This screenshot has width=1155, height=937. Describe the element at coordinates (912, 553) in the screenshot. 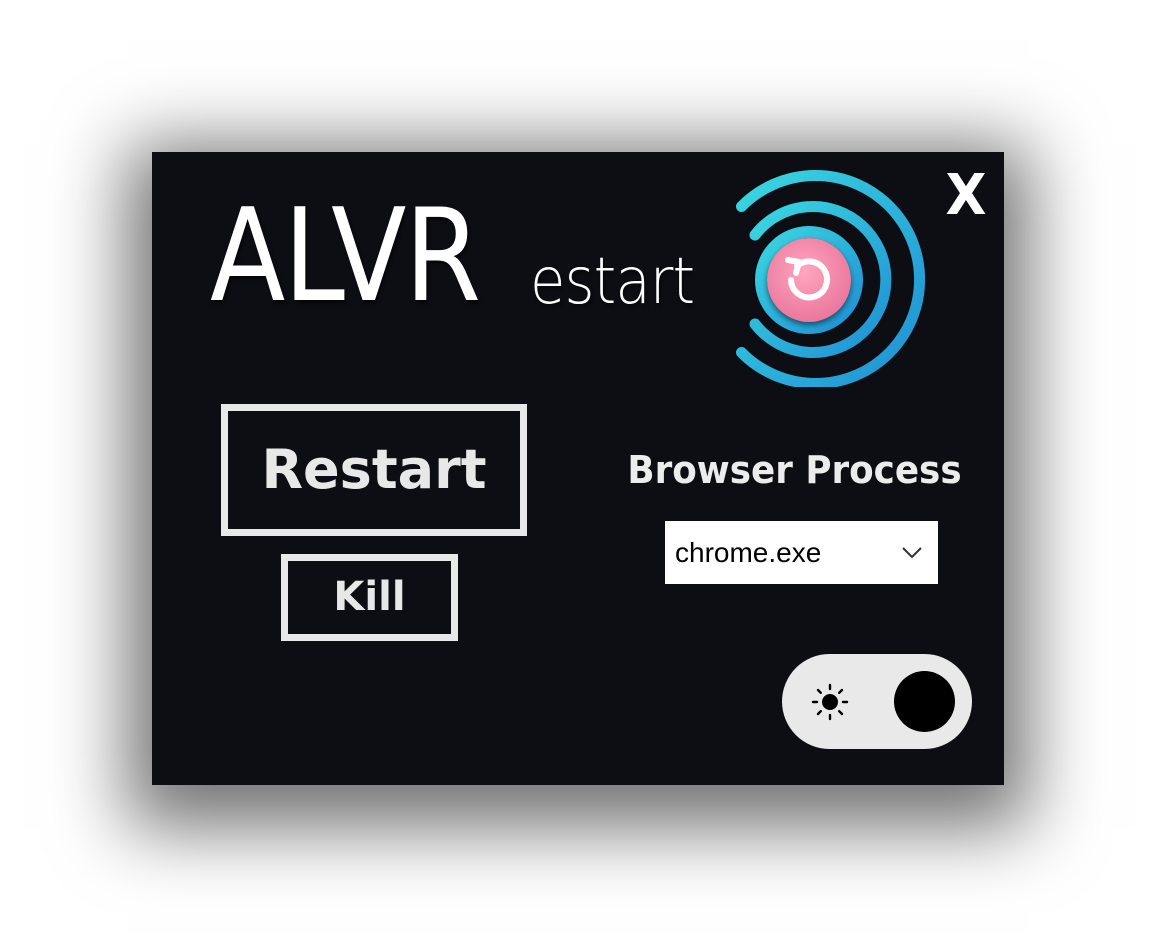

I see `chevron-down-icon` at that location.